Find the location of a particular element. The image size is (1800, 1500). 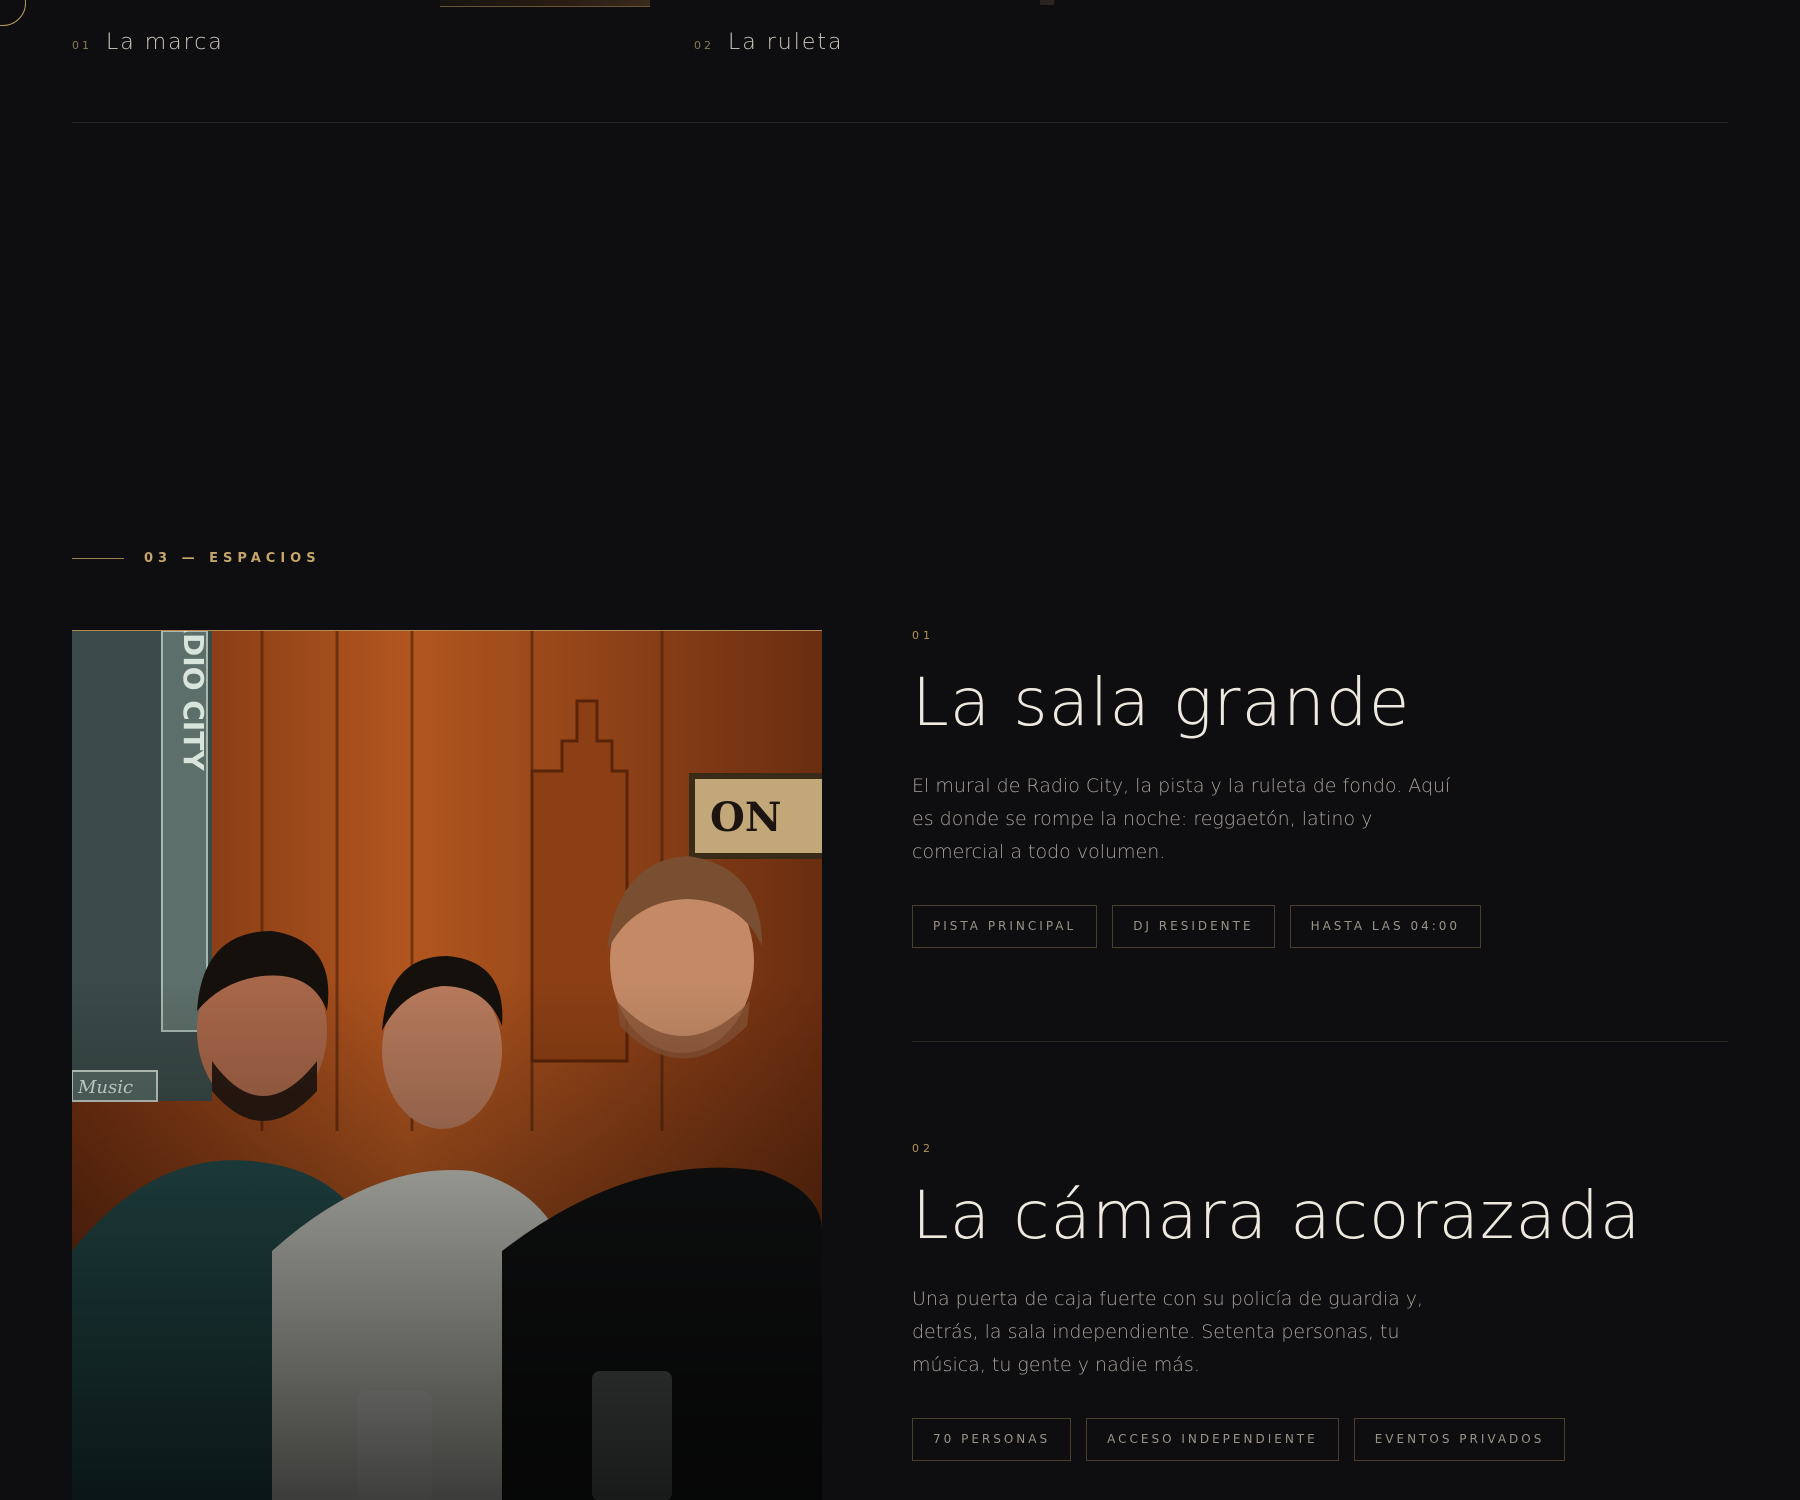

tab-label: La marca is located at coordinates (165, 42).